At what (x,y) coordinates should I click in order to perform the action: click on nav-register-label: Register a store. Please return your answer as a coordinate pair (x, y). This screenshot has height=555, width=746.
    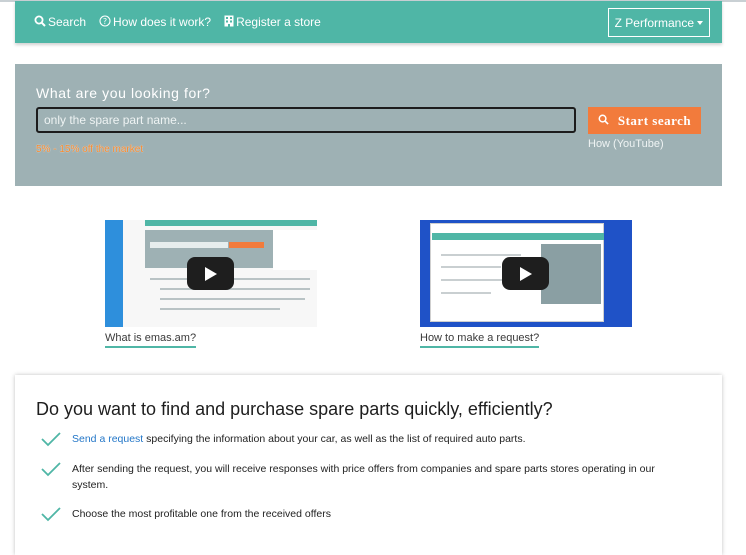
    Looking at the image, I should click on (278, 22).